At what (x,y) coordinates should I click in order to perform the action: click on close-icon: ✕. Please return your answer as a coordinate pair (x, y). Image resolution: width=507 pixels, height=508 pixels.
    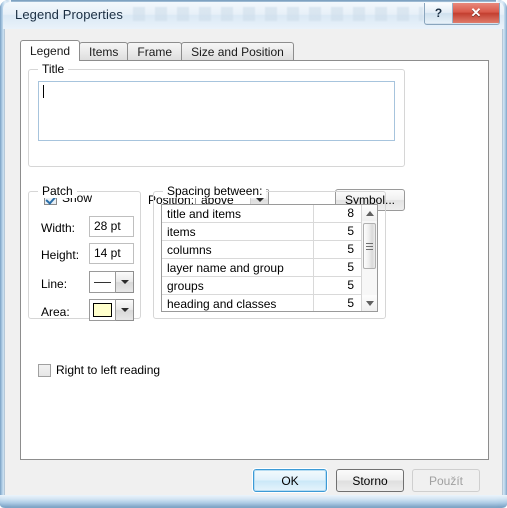
    Looking at the image, I should click on (476, 12).